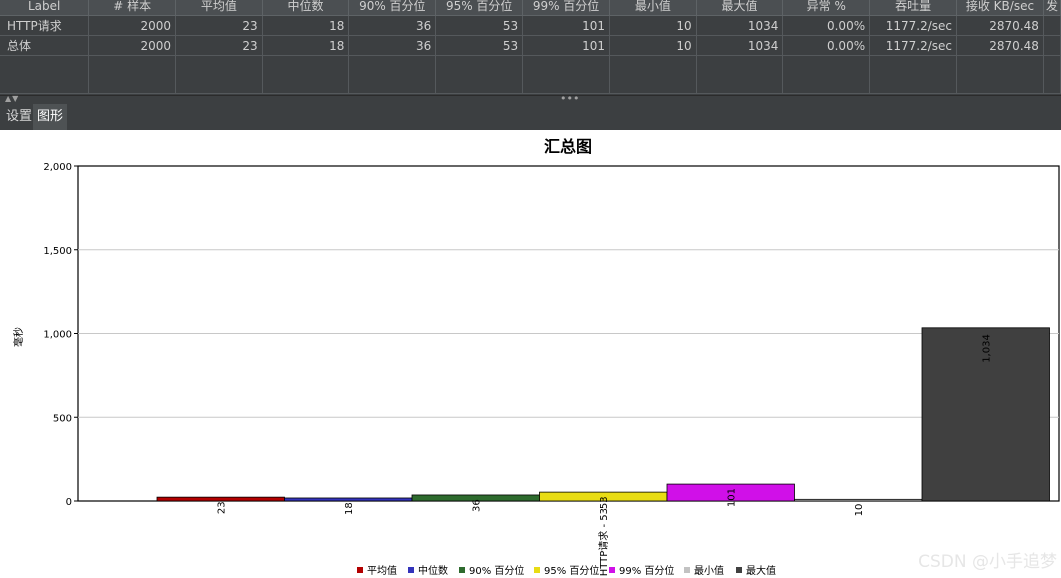 The height and width of the screenshot is (578, 1061). What do you see at coordinates (709, 570) in the screenshot?
I see `legend-label: 最小值` at bounding box center [709, 570].